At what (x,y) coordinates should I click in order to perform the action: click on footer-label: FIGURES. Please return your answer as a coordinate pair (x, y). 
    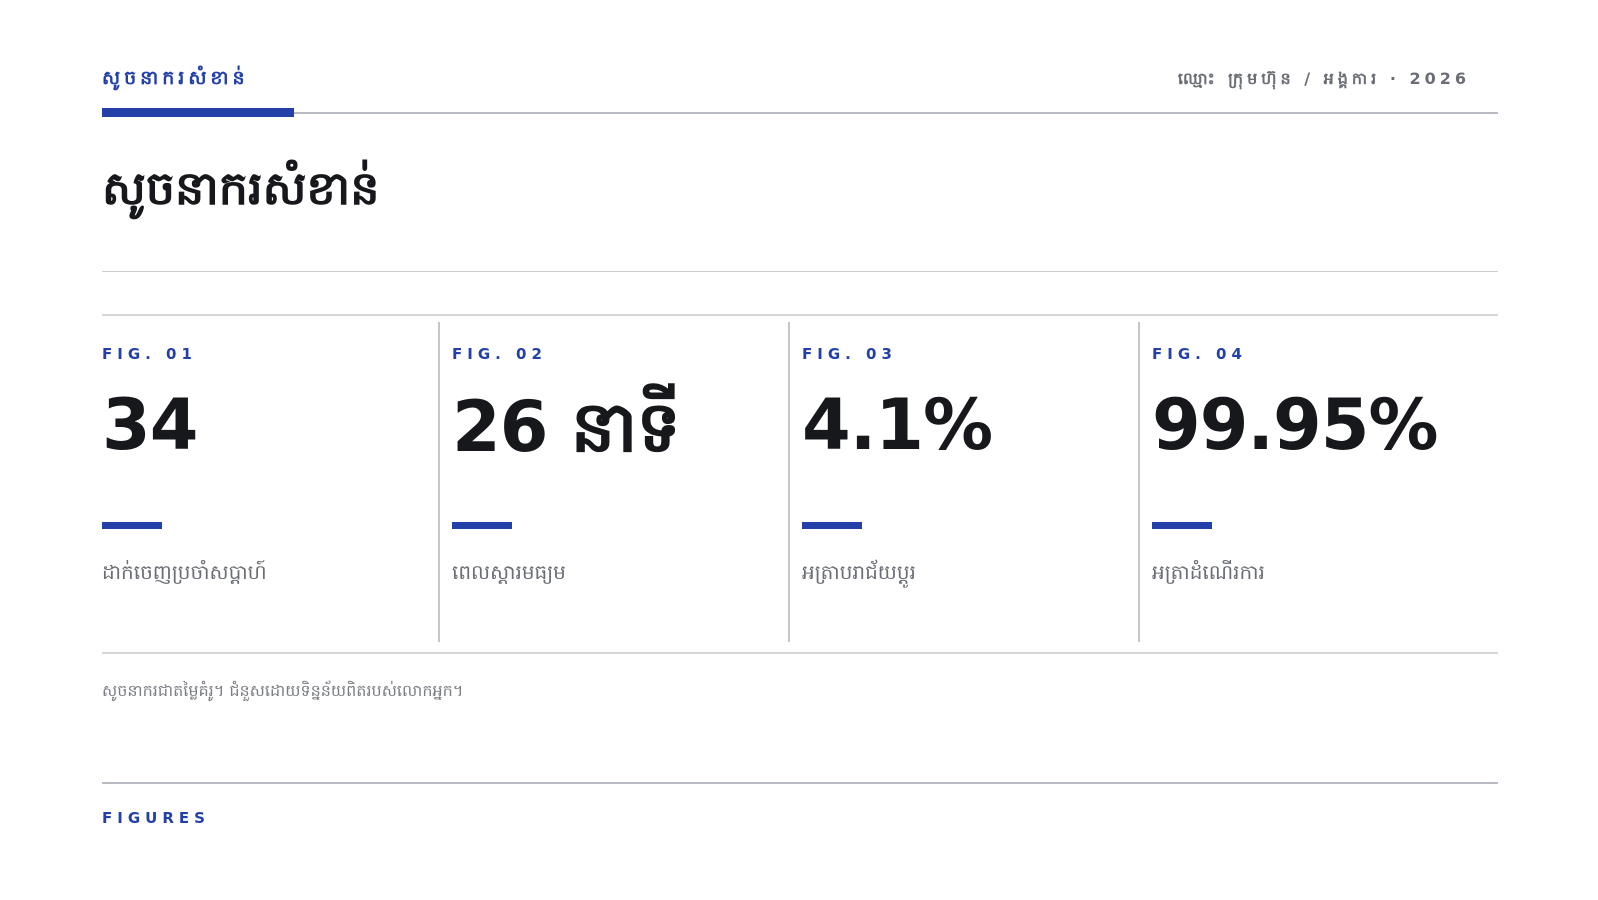
    Looking at the image, I should click on (156, 818).